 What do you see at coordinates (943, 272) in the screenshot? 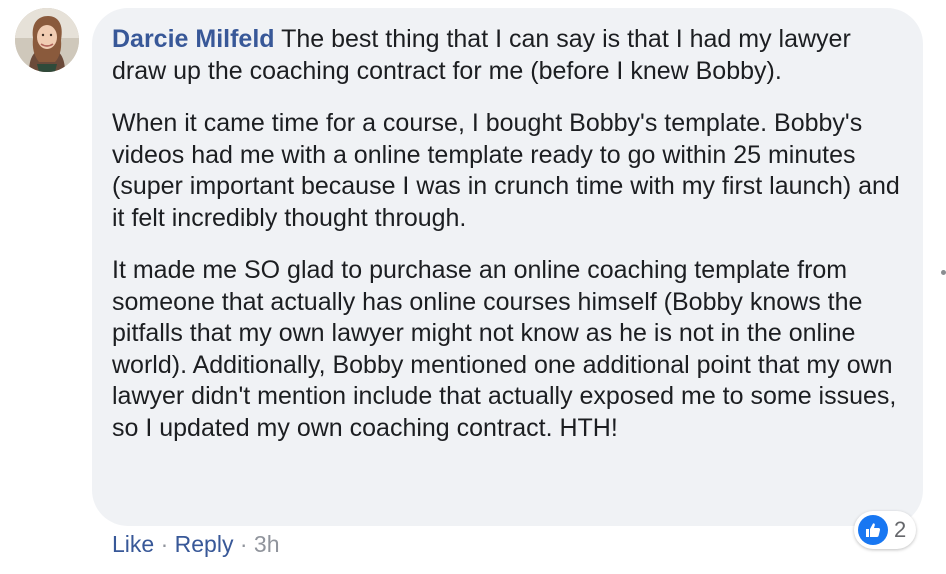
I see `scroll-indicator` at bounding box center [943, 272].